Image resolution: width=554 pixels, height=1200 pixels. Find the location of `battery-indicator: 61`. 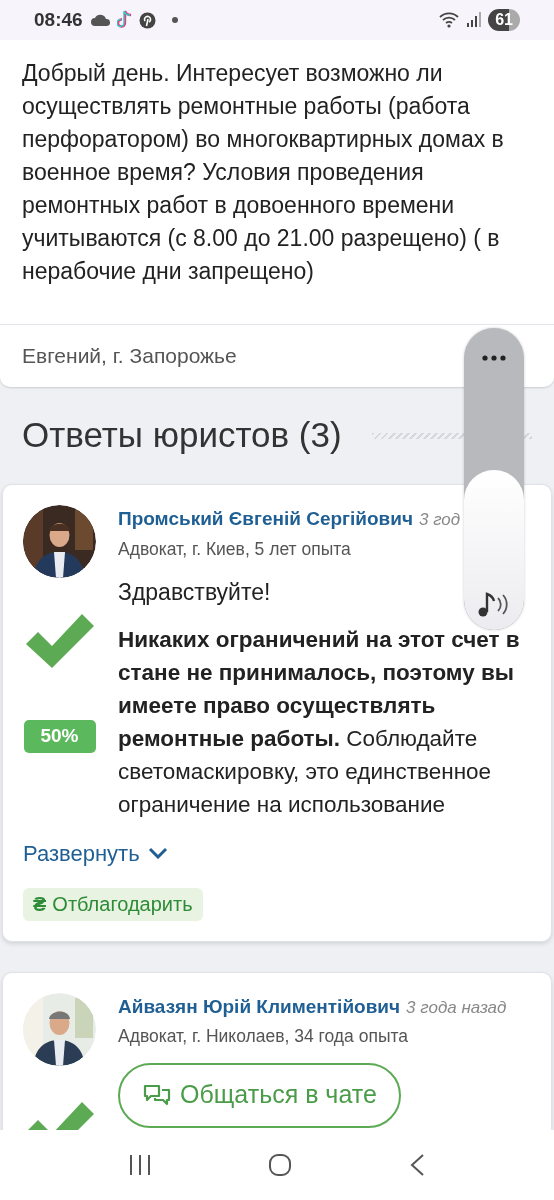

battery-indicator: 61 is located at coordinates (504, 20).